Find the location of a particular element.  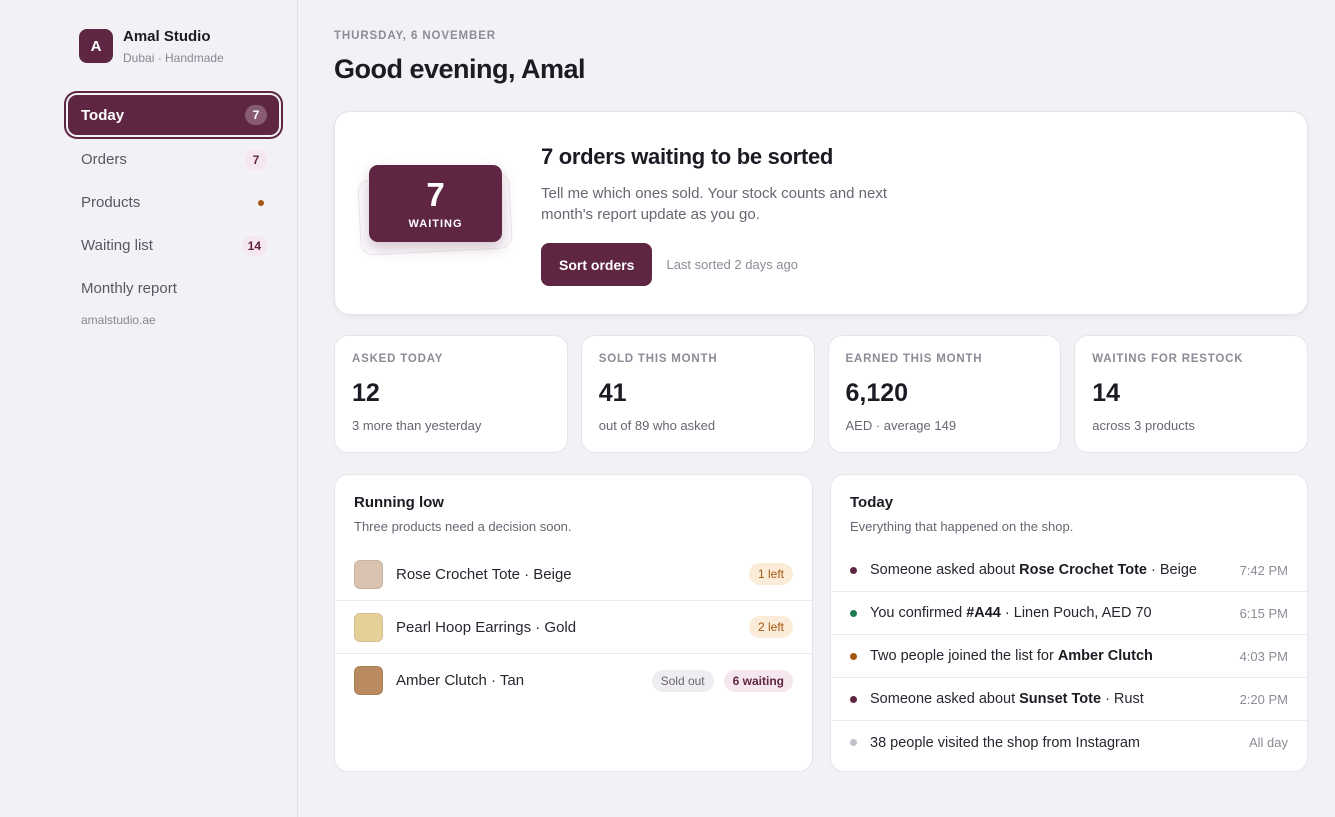

stat-label: WAITING FOR RESTOCK is located at coordinates (1168, 359).